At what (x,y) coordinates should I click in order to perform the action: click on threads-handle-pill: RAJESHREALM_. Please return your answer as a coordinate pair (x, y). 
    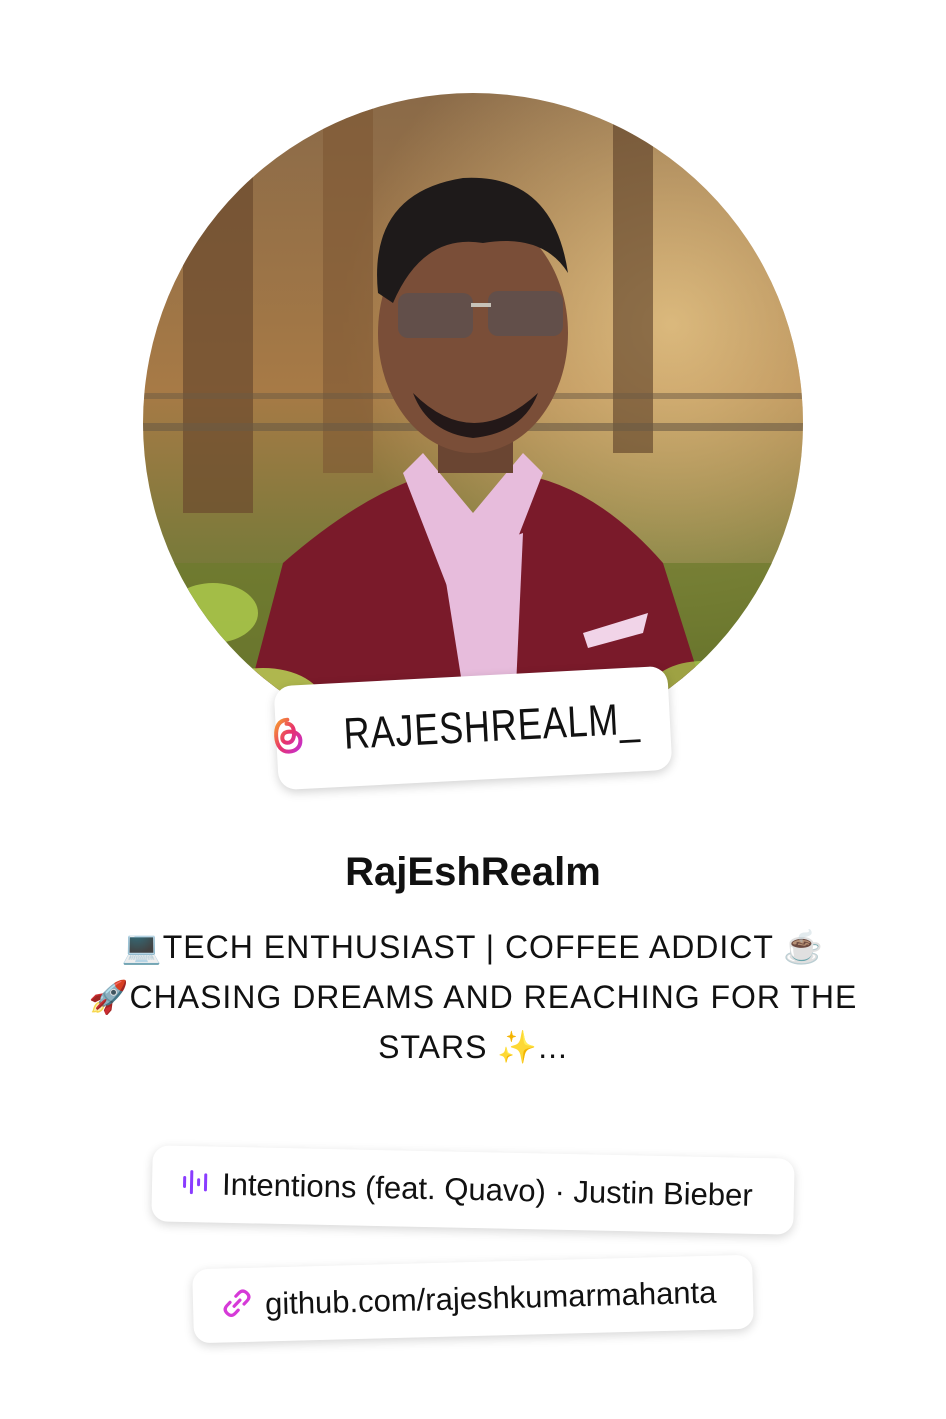
    Looking at the image, I should click on (472, 728).